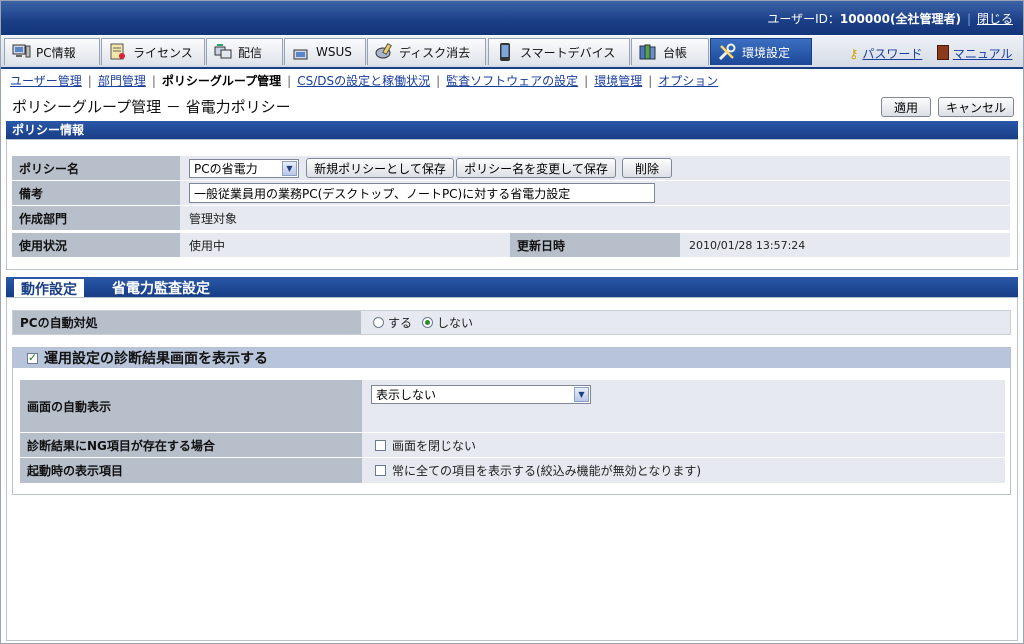 Image resolution: width=1024 pixels, height=644 pixels. I want to click on policy-name-value: PCの省電力, so click(226, 169).